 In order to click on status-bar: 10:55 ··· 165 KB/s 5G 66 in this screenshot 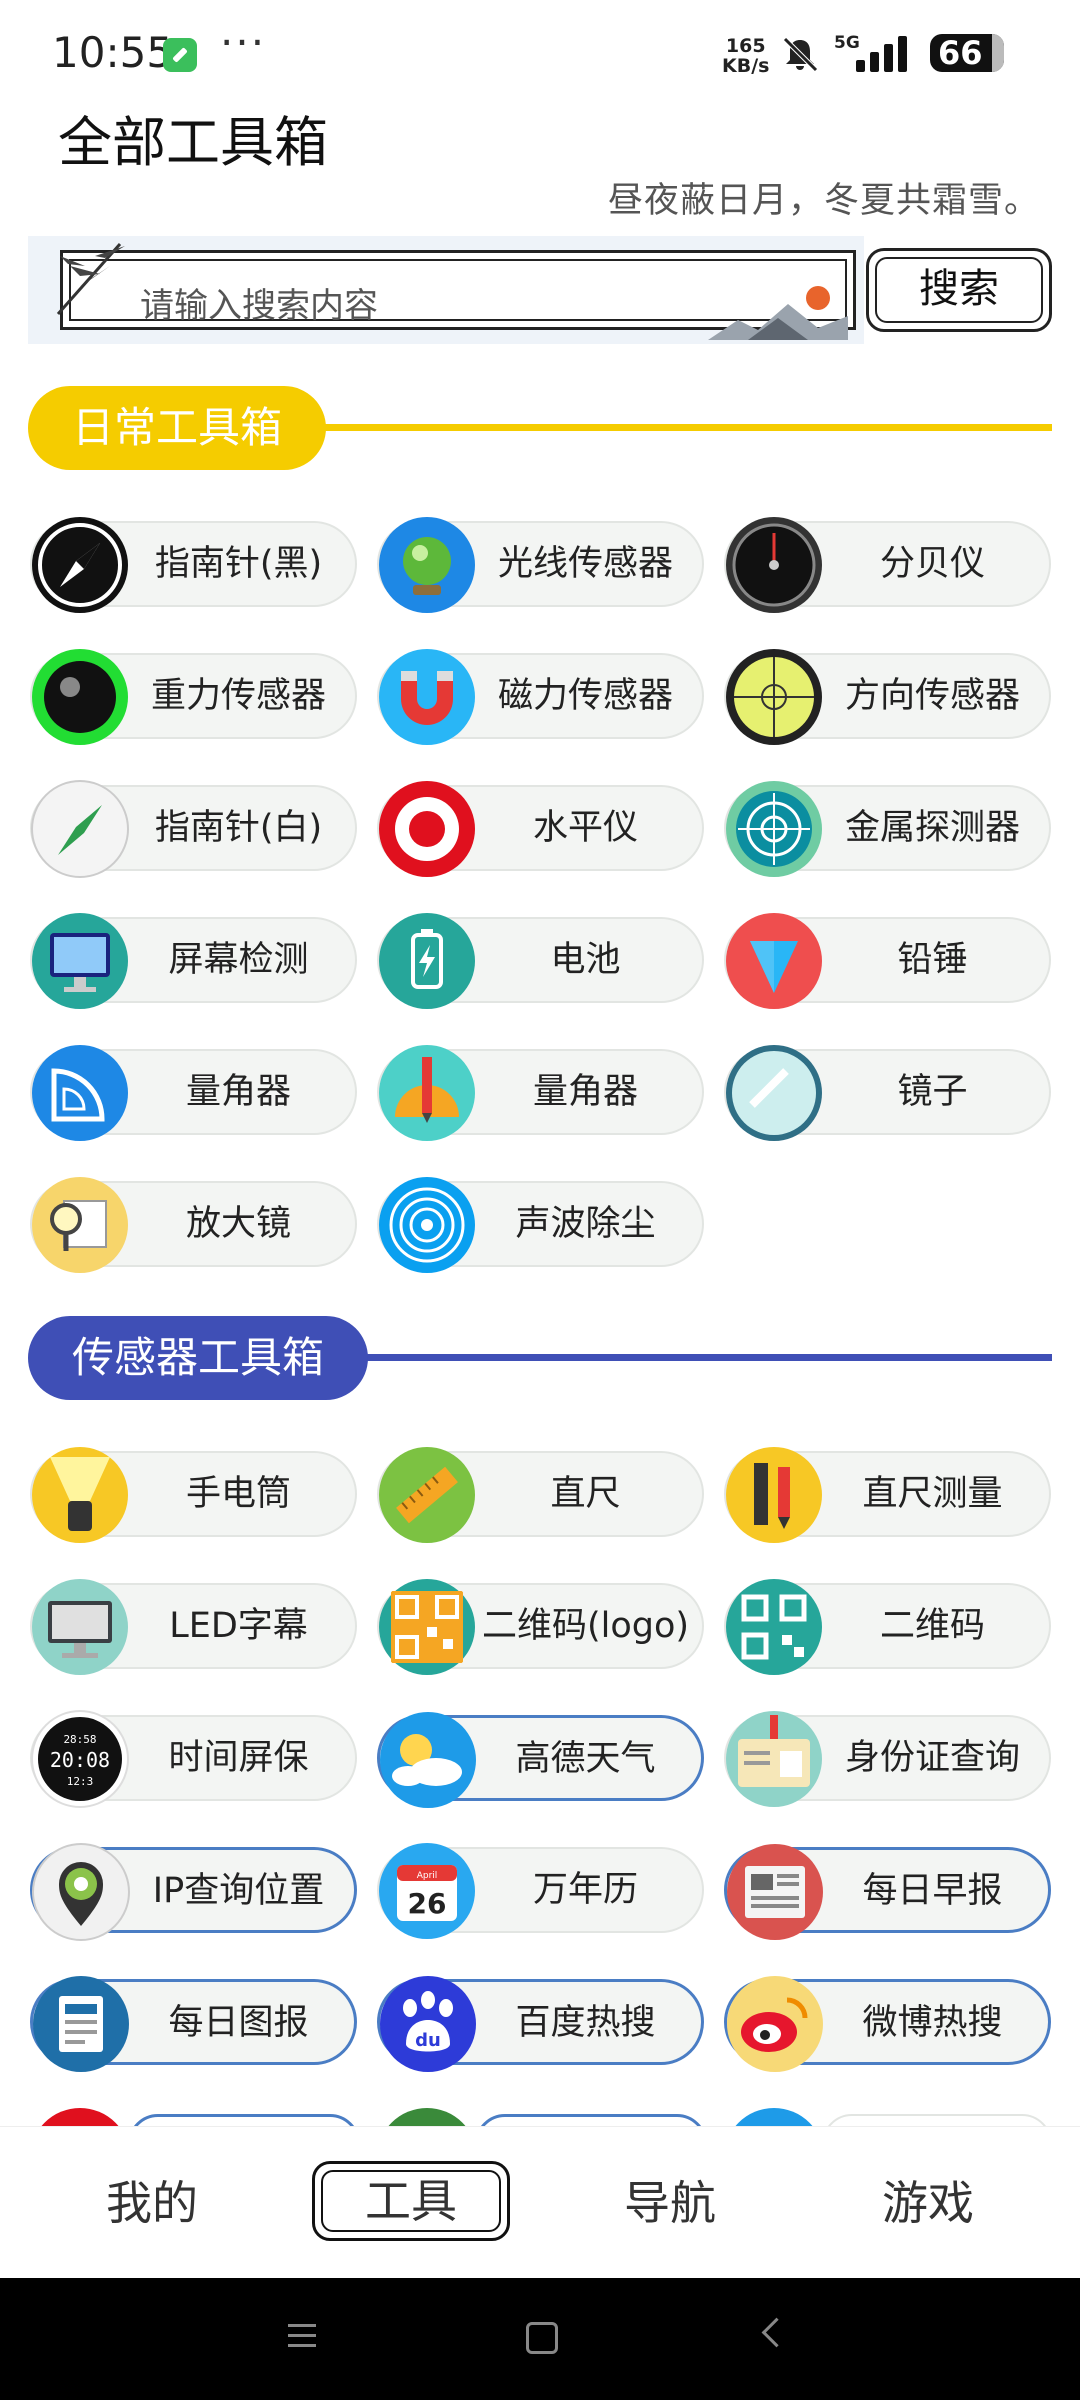, I will do `click(540, 50)`.